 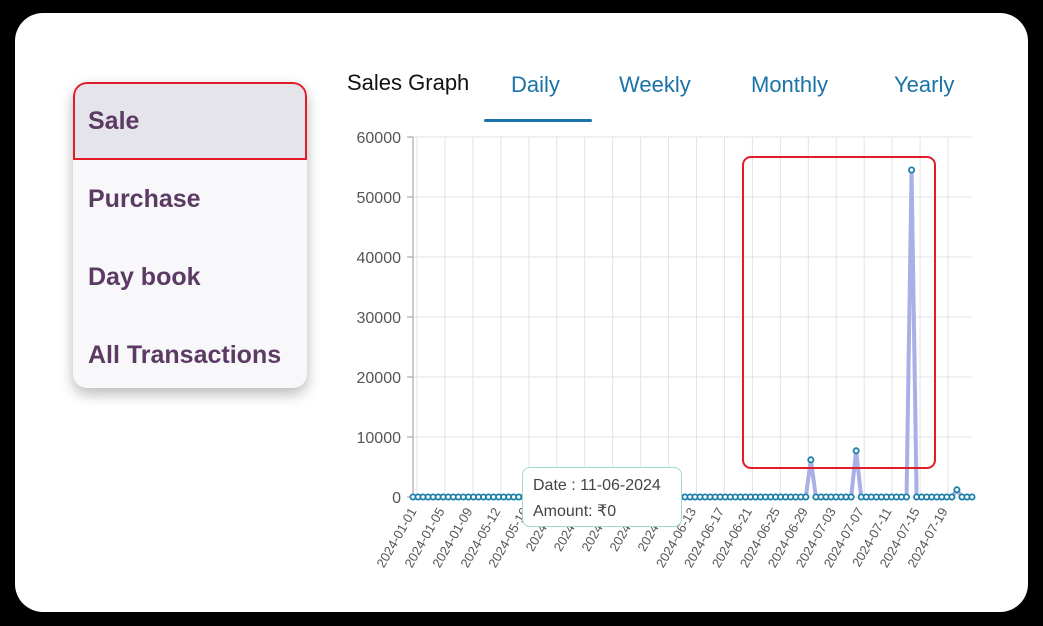 I want to click on chart-tooltip: Date : 11-06-2024 Amount: ₹0, so click(x=602, y=497).